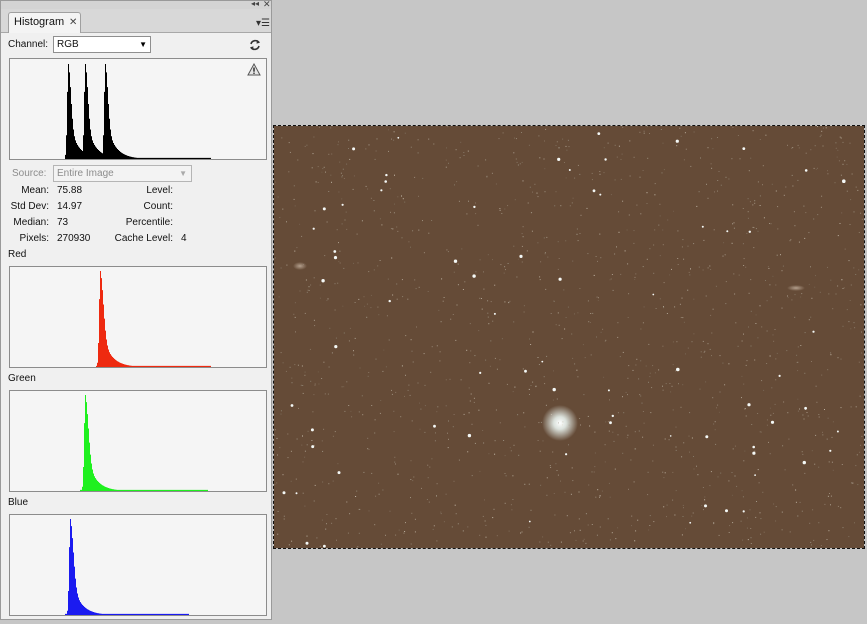 Image resolution: width=867 pixels, height=624 pixels. Describe the element at coordinates (102, 44) in the screenshot. I see `channel-select: RGB ▼` at that location.